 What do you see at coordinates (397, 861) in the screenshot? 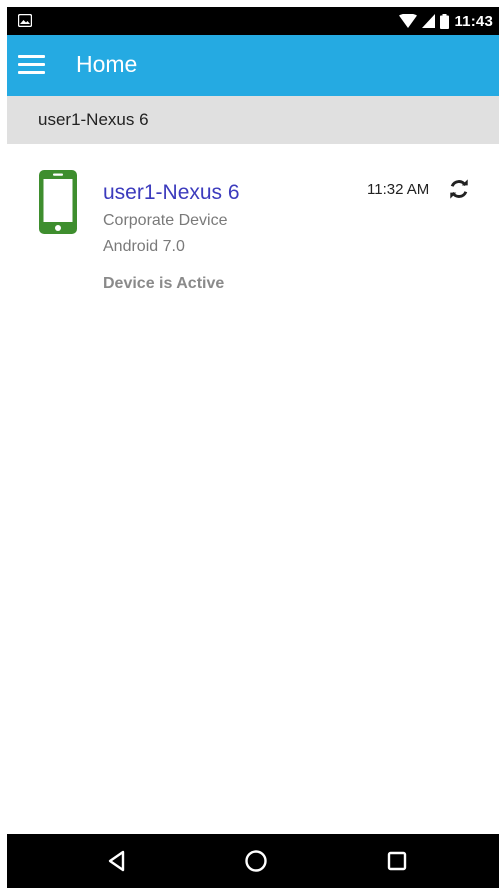
I see `recents-icon` at bounding box center [397, 861].